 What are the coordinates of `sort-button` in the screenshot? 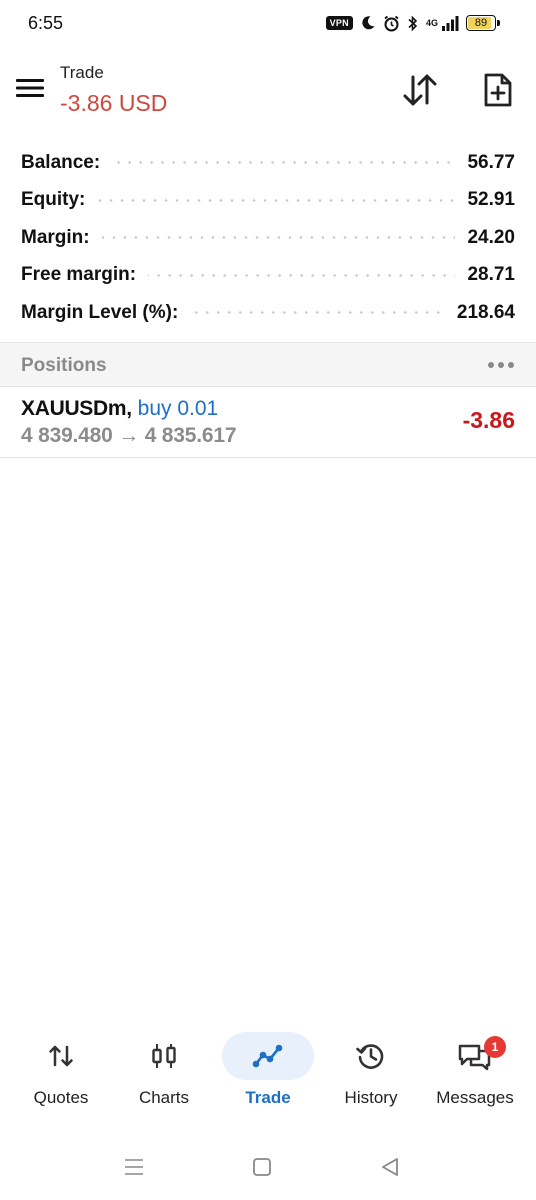 It's located at (420, 90).